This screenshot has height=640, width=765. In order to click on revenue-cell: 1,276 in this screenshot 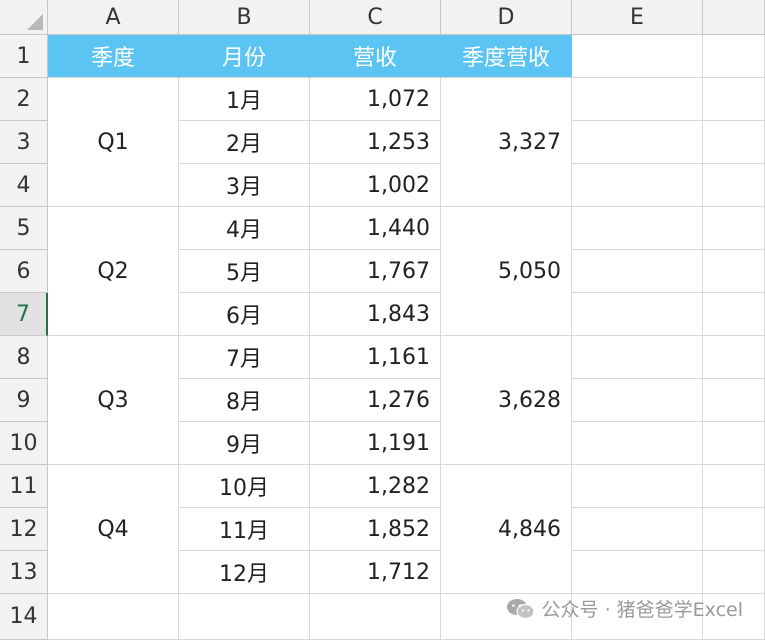, I will do `click(375, 400)`.